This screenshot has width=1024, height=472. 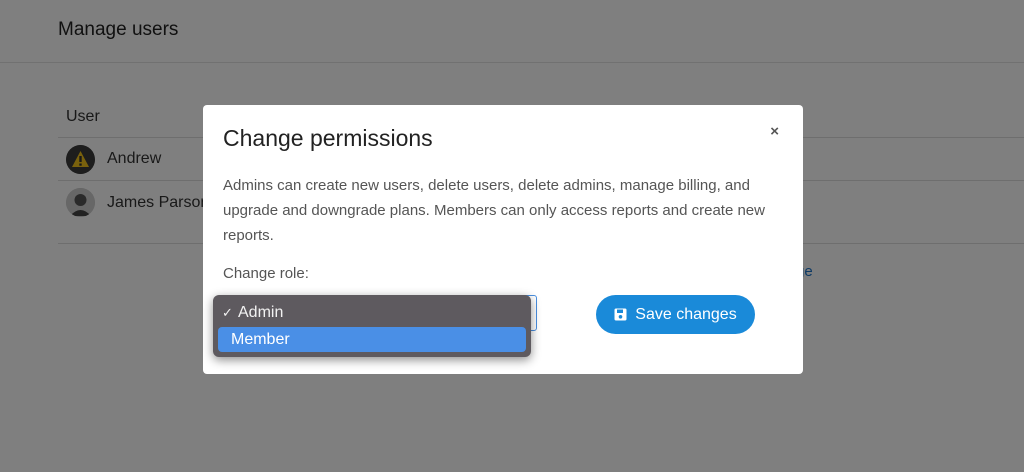 I want to click on modal-title: Change permissions, so click(x=328, y=138).